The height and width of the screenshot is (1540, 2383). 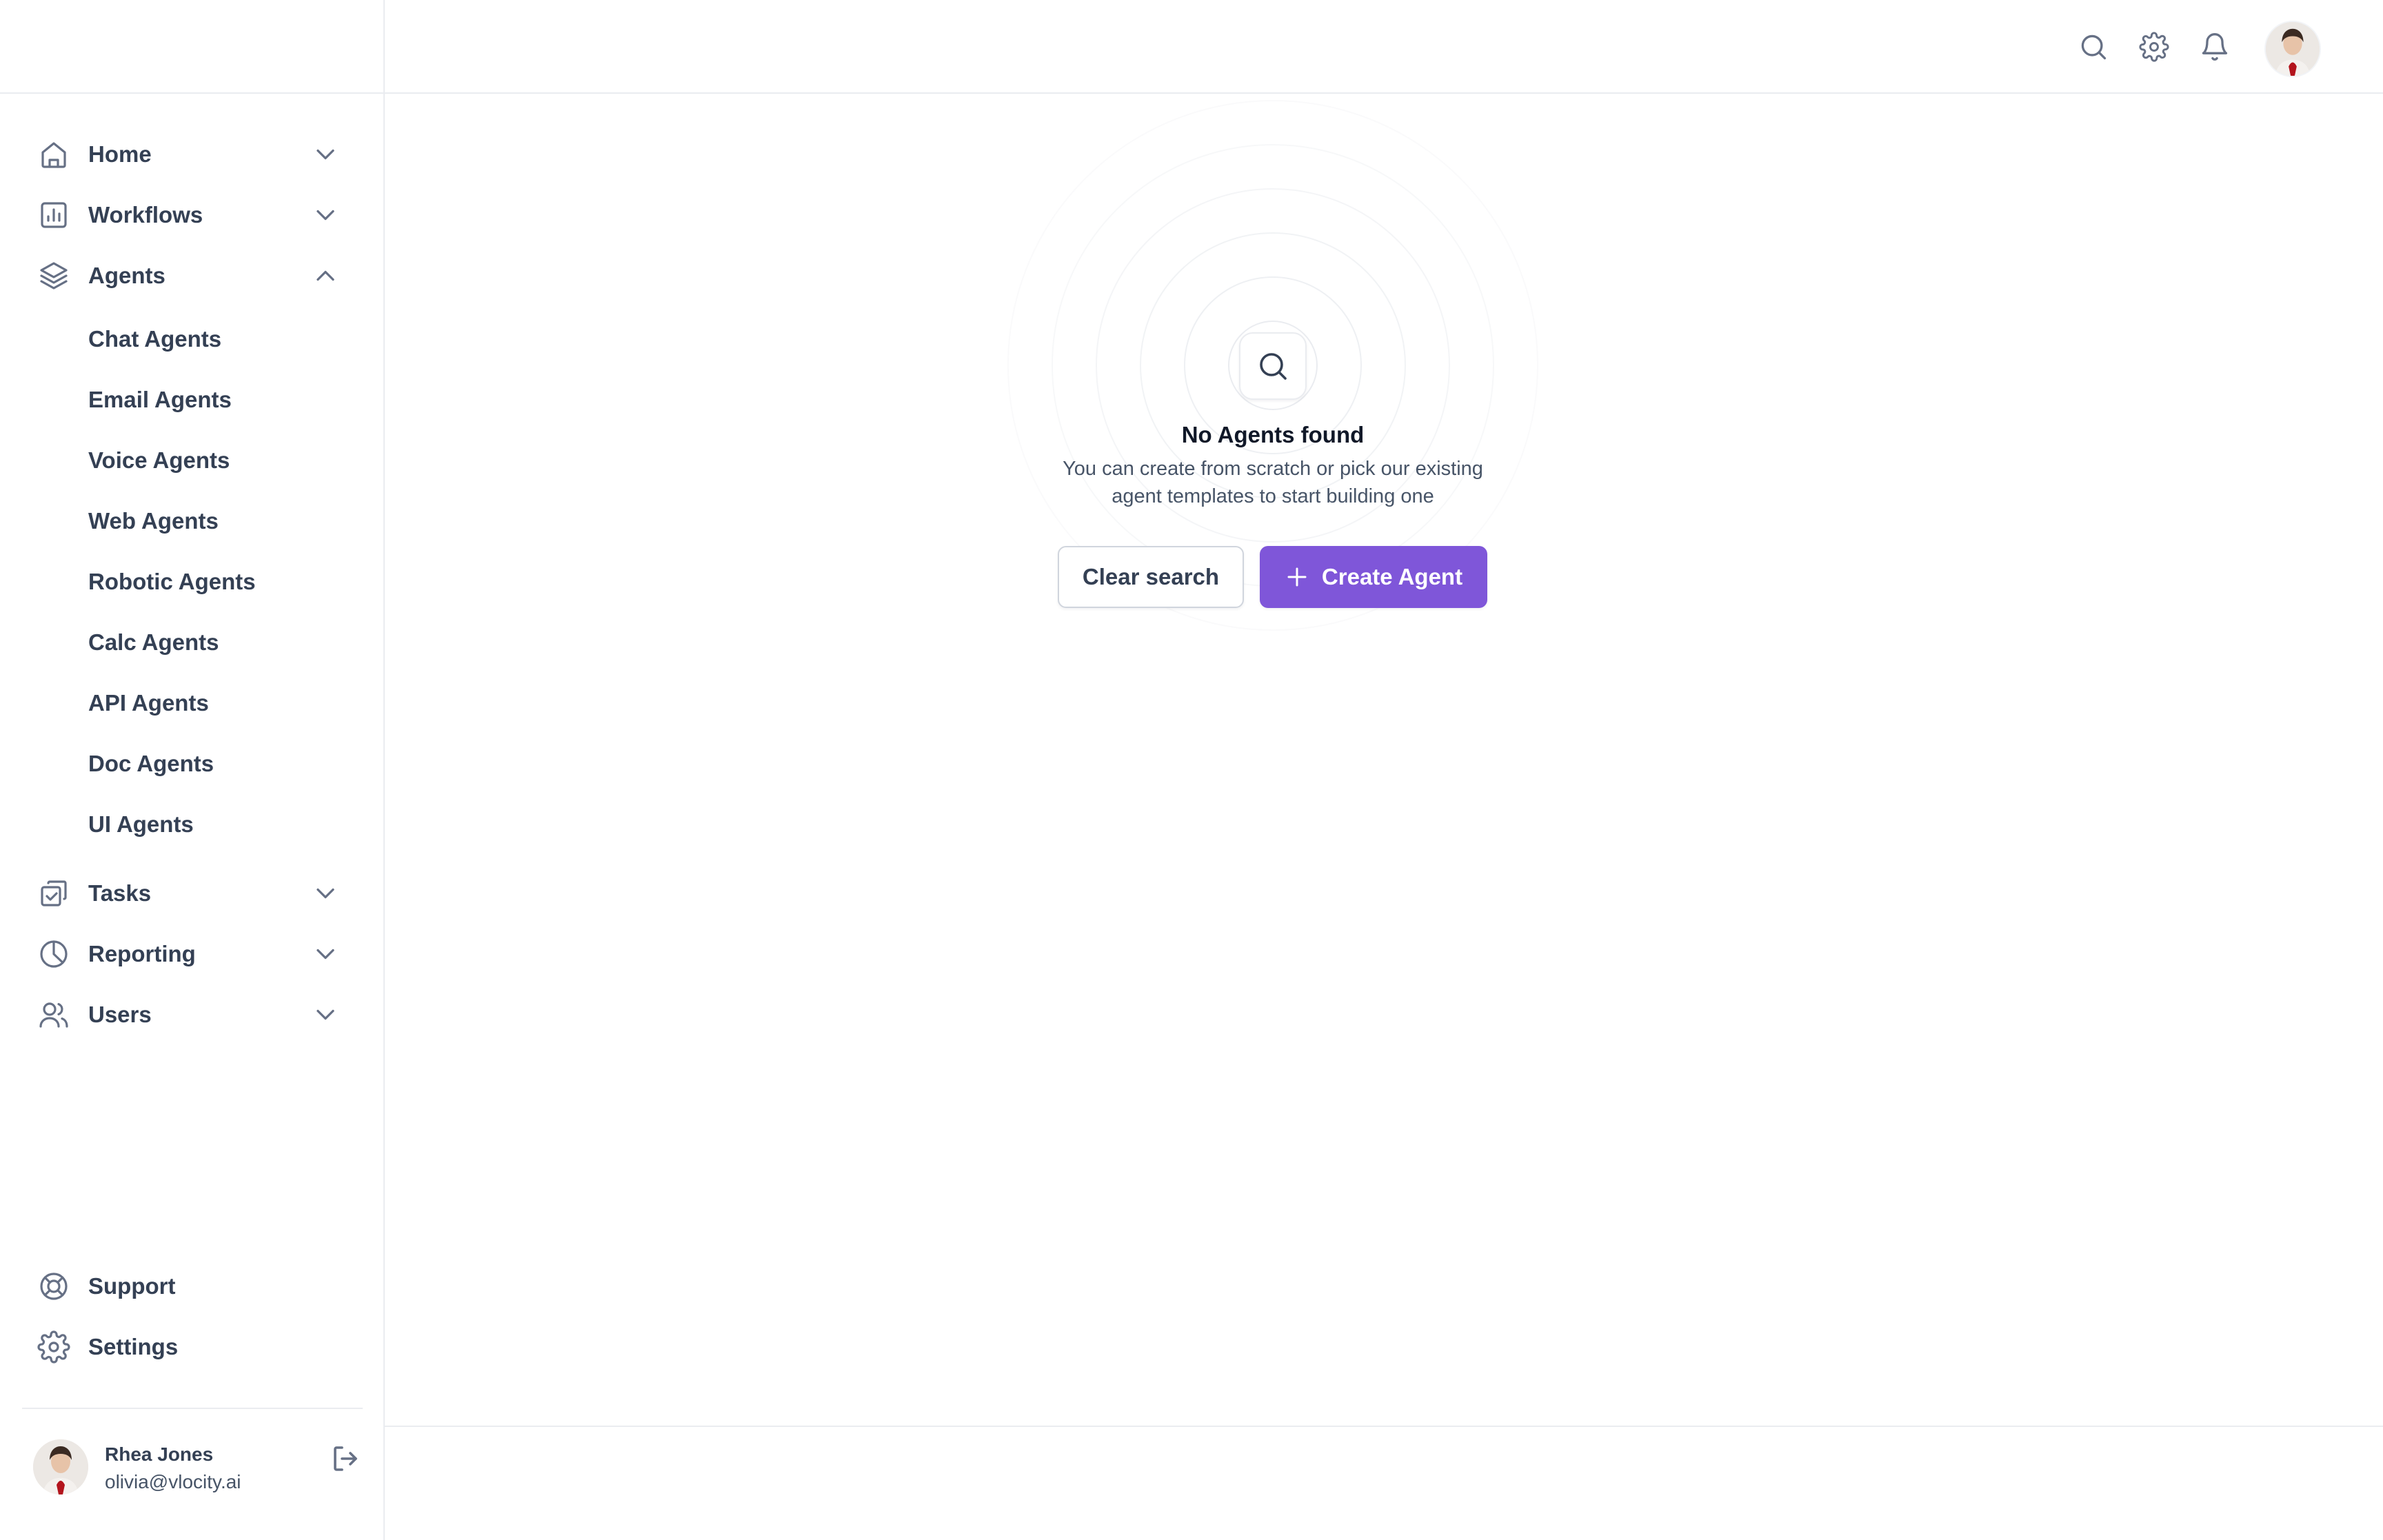 I want to click on sidebar-header, so click(x=191, y=47).